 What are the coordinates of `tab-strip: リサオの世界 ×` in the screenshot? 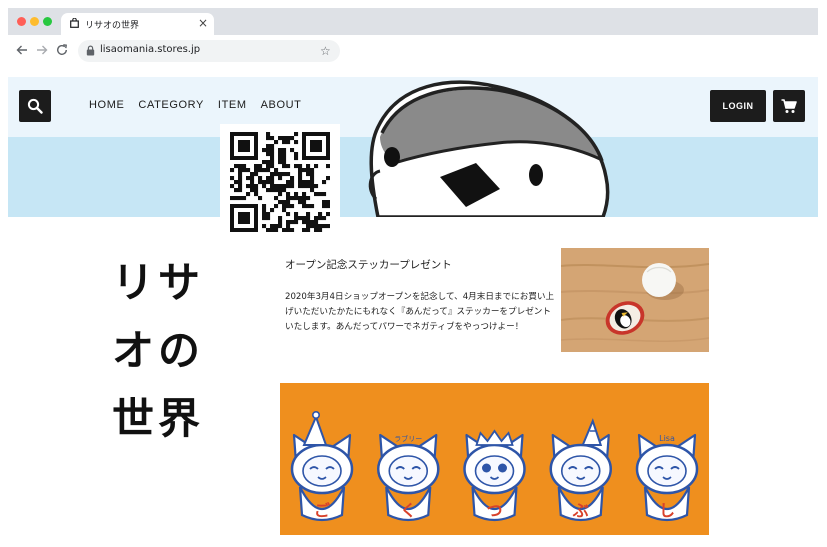 It's located at (413, 21).